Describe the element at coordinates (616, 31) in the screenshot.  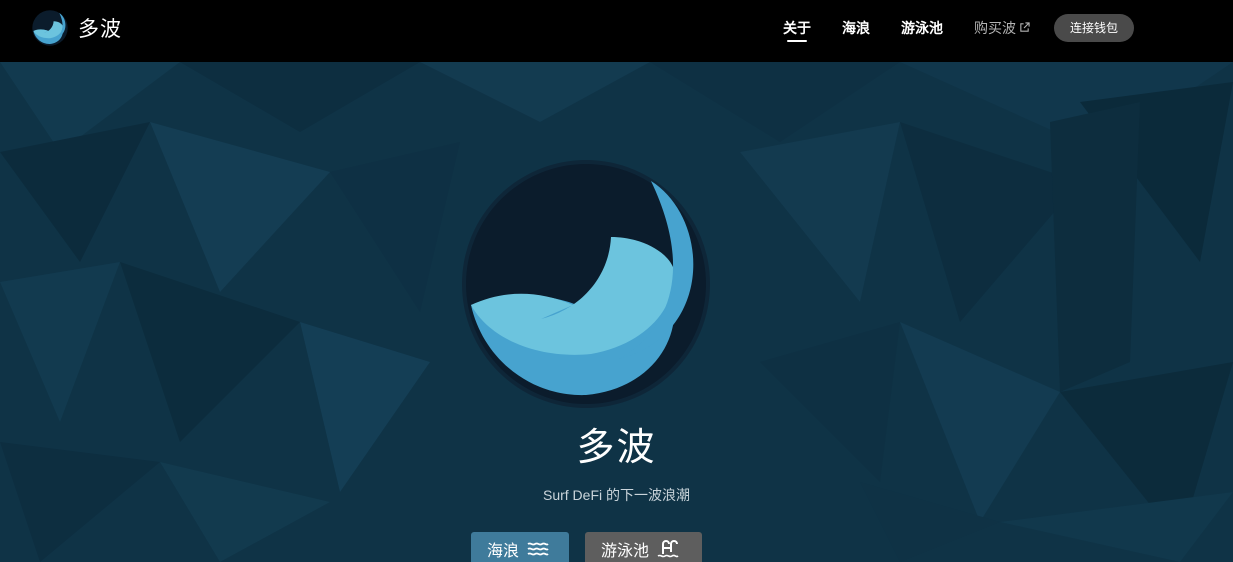
I see `top-navbar: 多波 关于 海浪 游泳池 购买波 连接钱包` at that location.